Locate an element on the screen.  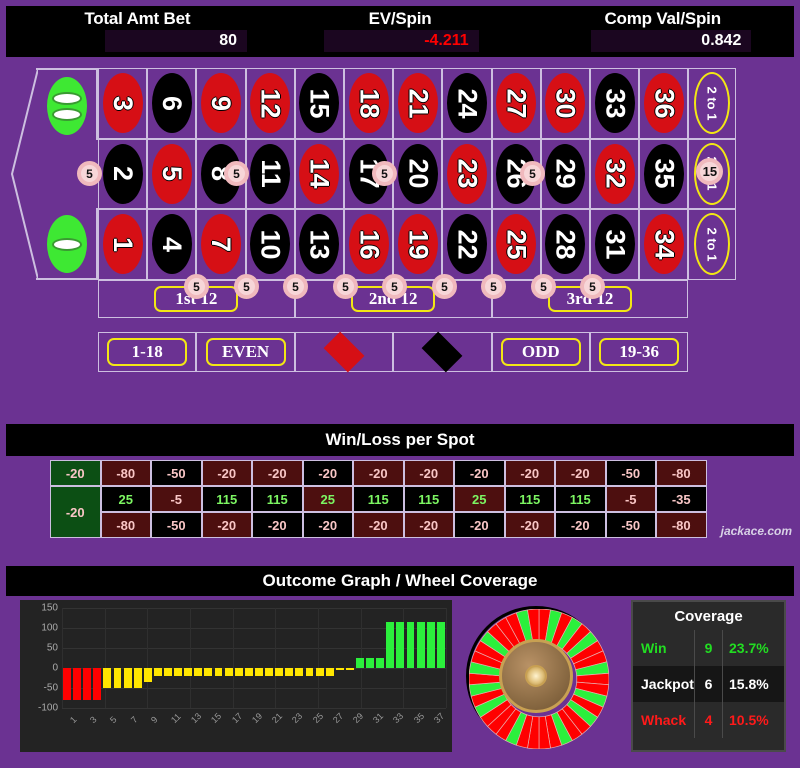
number-oval: 18 is located at coordinates (368, 103).